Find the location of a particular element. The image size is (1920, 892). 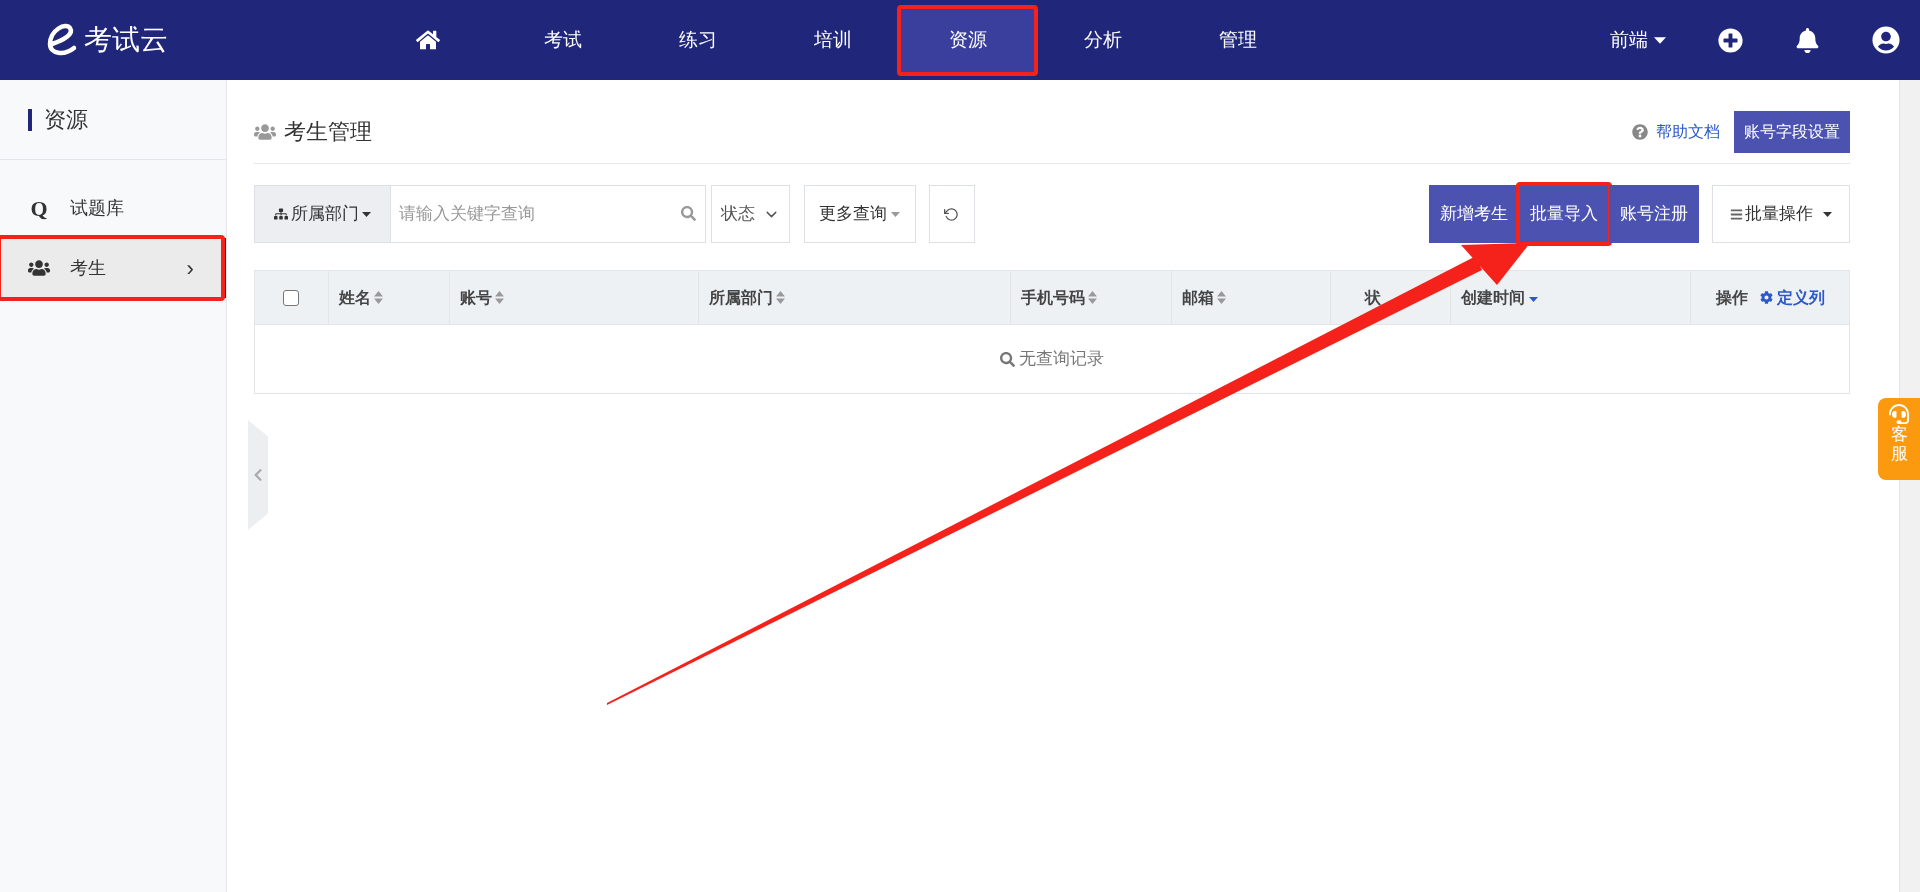

sidebar-item: Q 试题库 is located at coordinates (113, 208).